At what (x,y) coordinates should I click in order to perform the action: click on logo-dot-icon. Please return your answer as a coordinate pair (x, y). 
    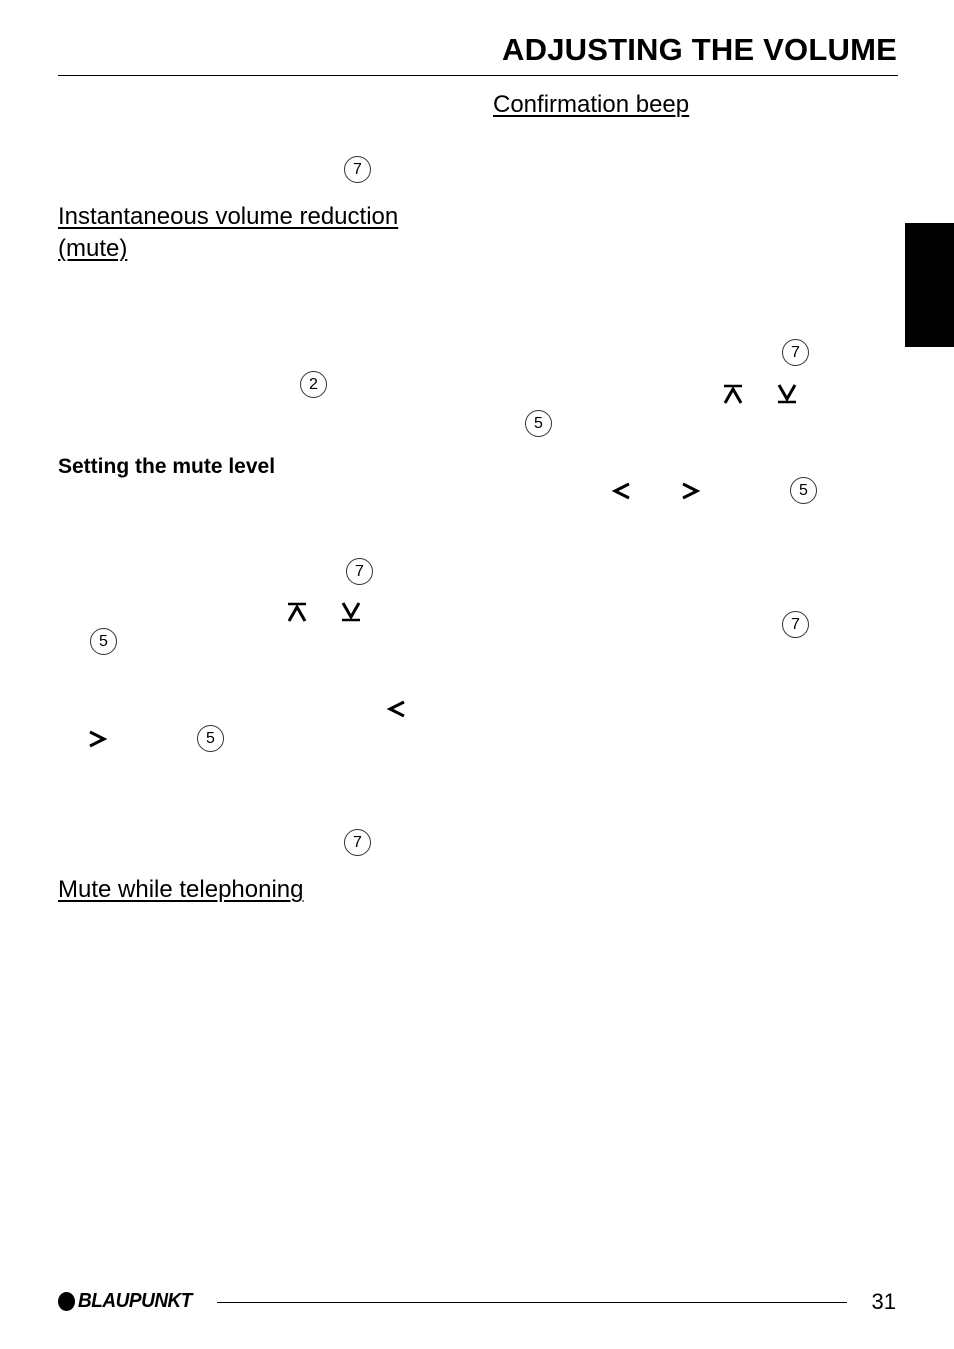
    Looking at the image, I should click on (66, 1301).